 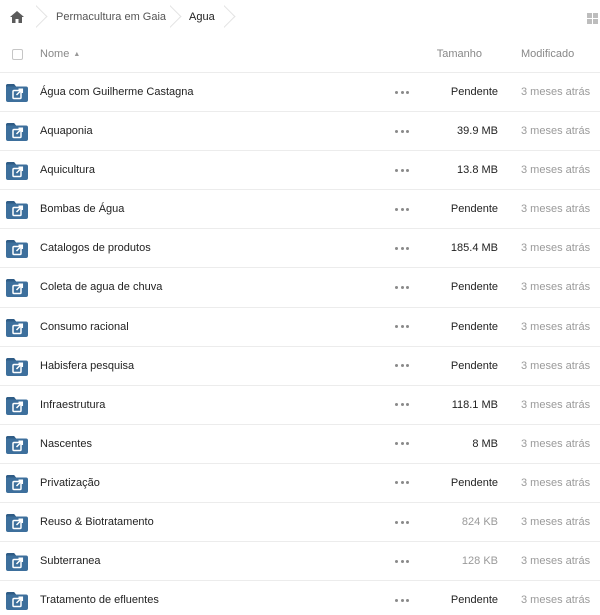 I want to click on table-row: Infraestrutura 118.1 MB 3 meses atrás, so click(x=300, y=405).